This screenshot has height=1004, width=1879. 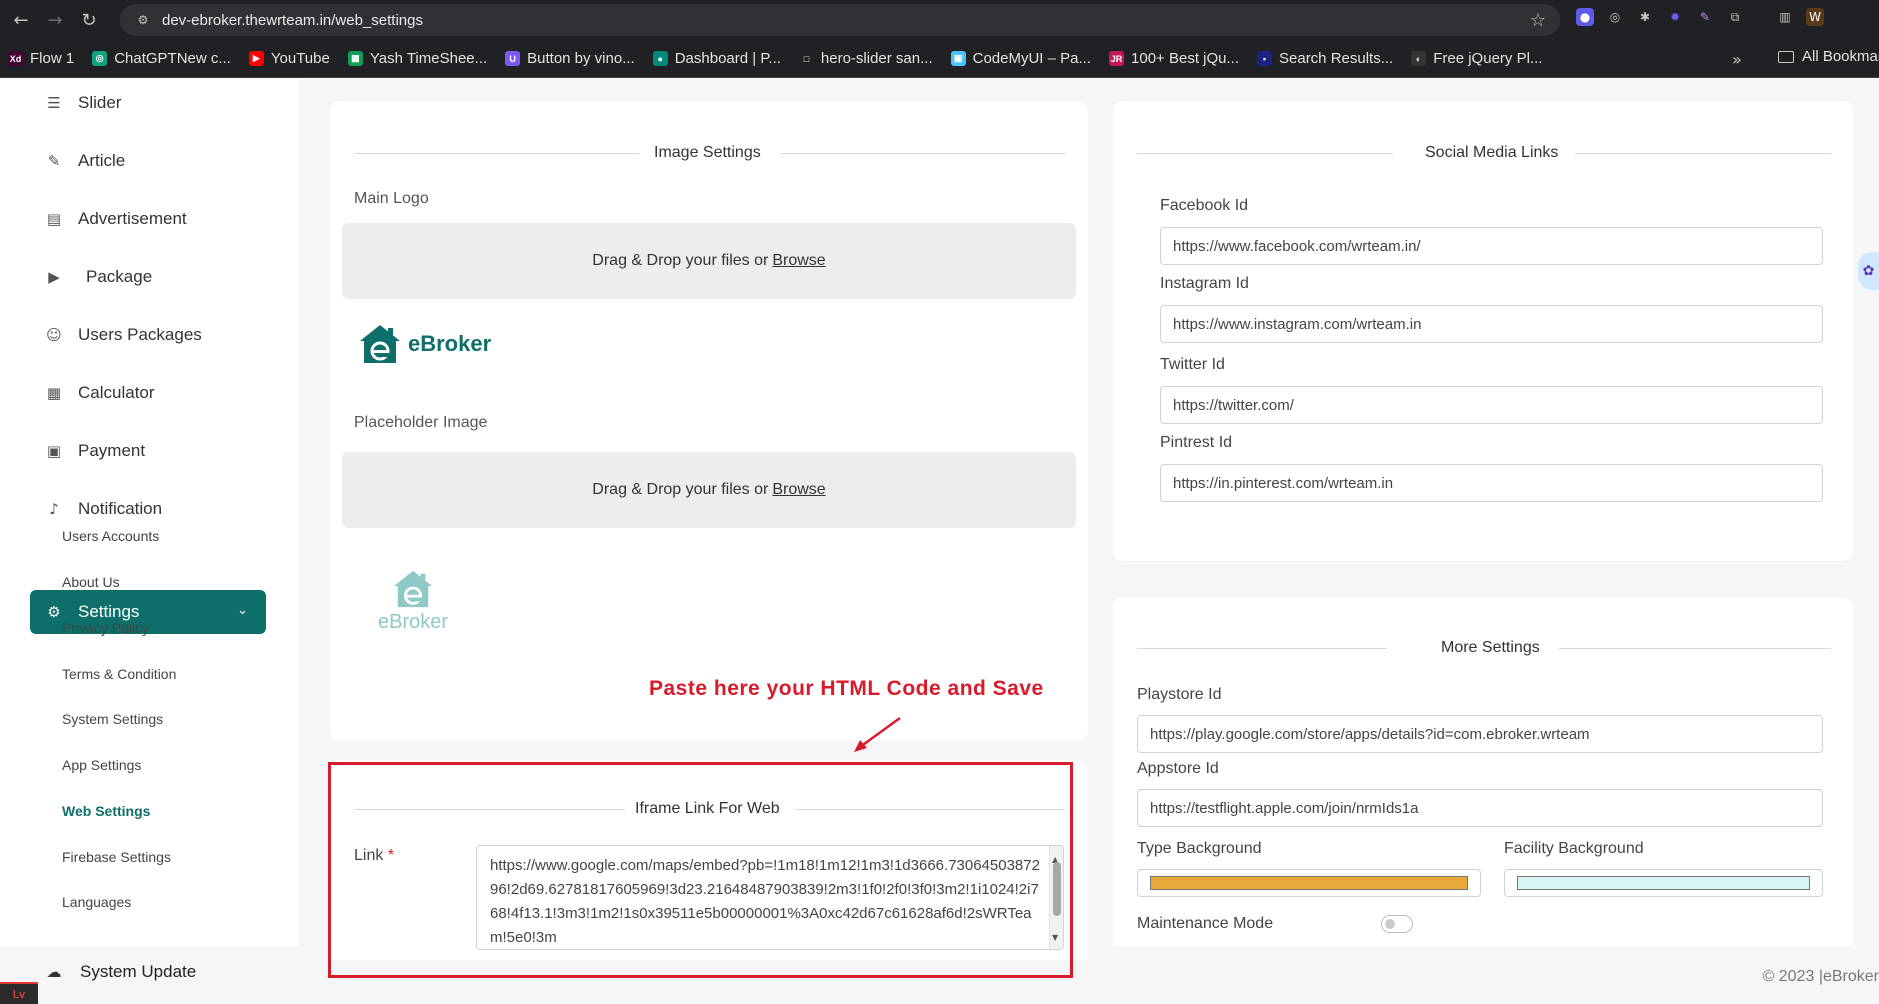 What do you see at coordinates (513, 58) in the screenshot?
I see `uiverse-icon: U` at bounding box center [513, 58].